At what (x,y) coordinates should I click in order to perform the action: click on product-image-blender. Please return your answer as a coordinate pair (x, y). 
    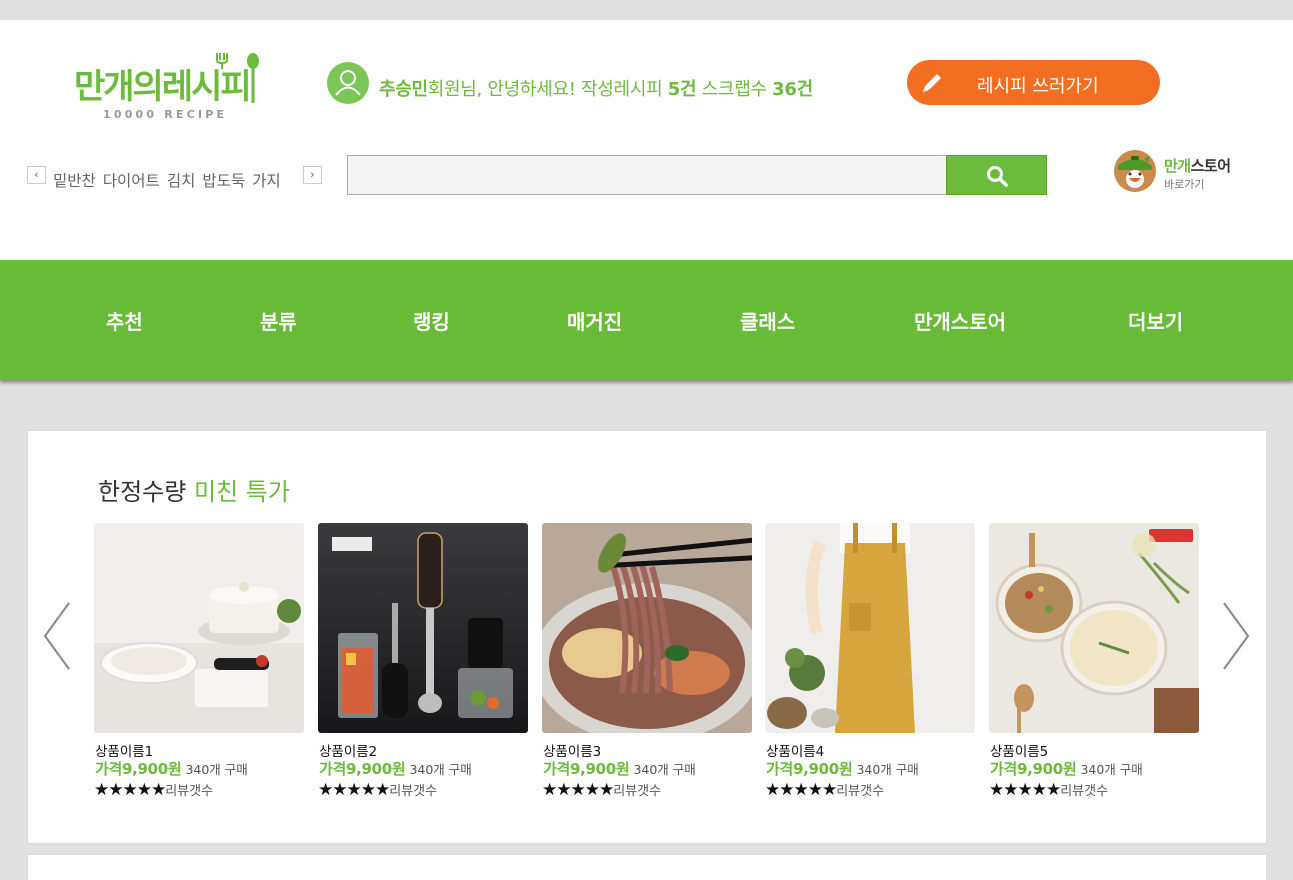
    Looking at the image, I should click on (423, 628).